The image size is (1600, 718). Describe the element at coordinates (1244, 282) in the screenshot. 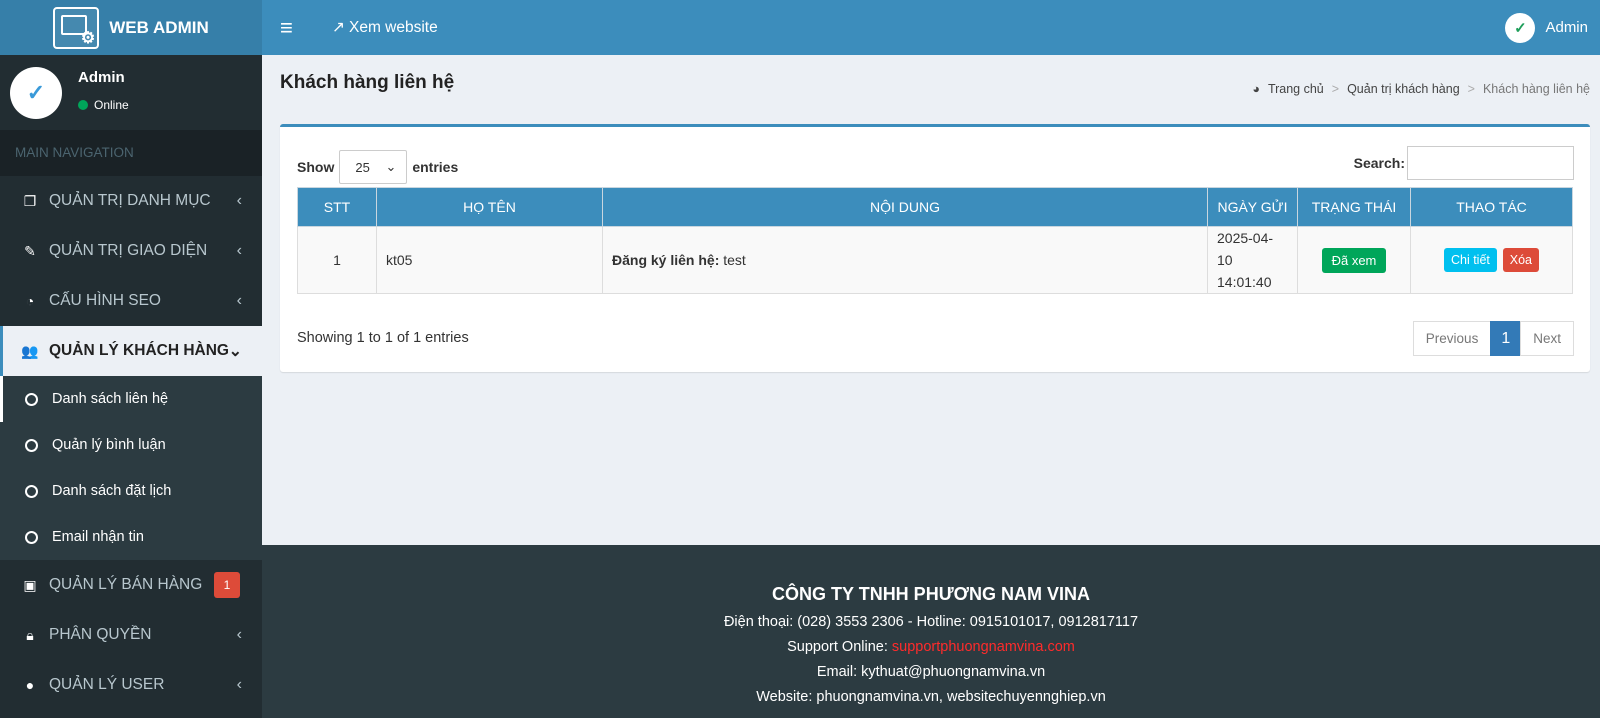

I see `time-value: 14:01:40` at that location.